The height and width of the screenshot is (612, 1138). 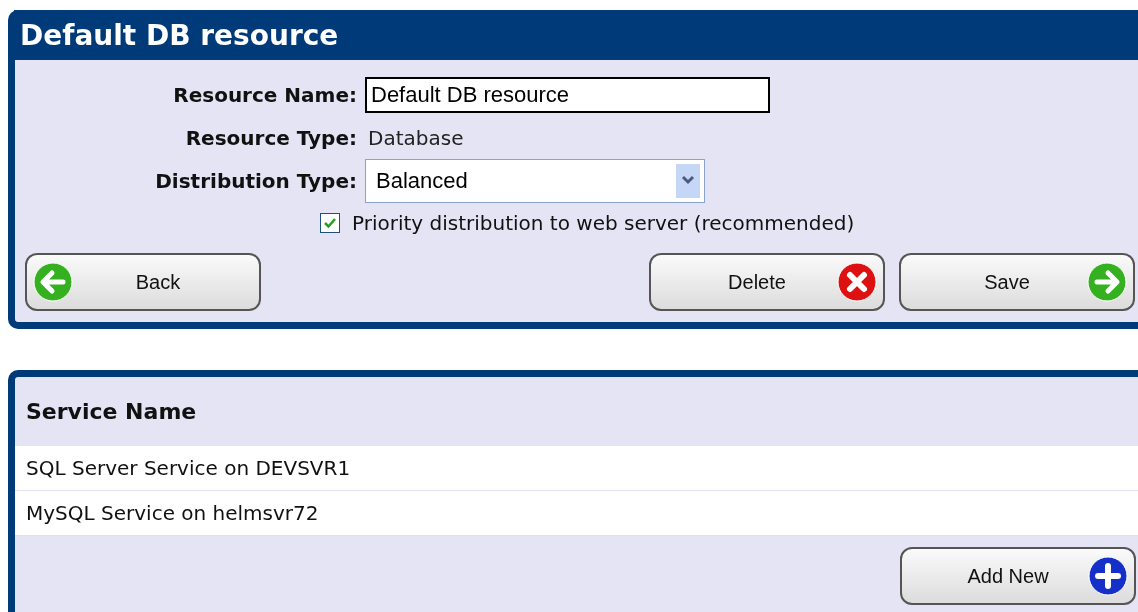 I want to click on field-label: Resource Name:, so click(x=265, y=94).